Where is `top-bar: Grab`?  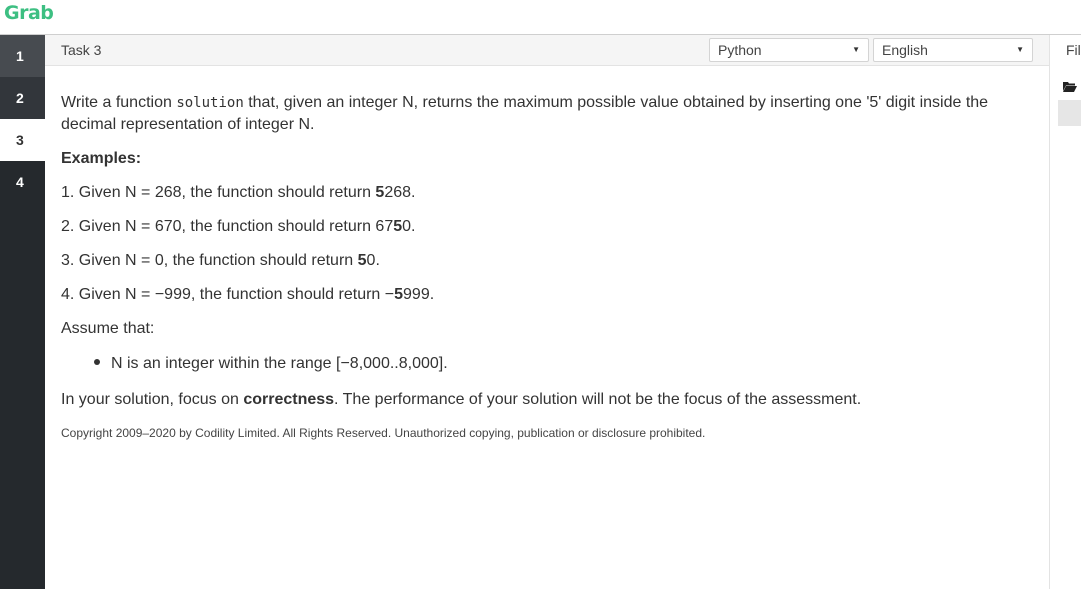 top-bar: Grab is located at coordinates (540, 17).